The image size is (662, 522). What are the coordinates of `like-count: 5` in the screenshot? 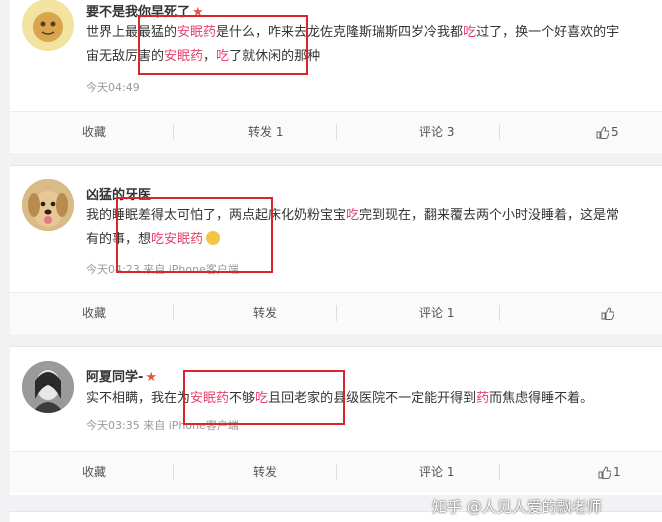 It's located at (615, 132).